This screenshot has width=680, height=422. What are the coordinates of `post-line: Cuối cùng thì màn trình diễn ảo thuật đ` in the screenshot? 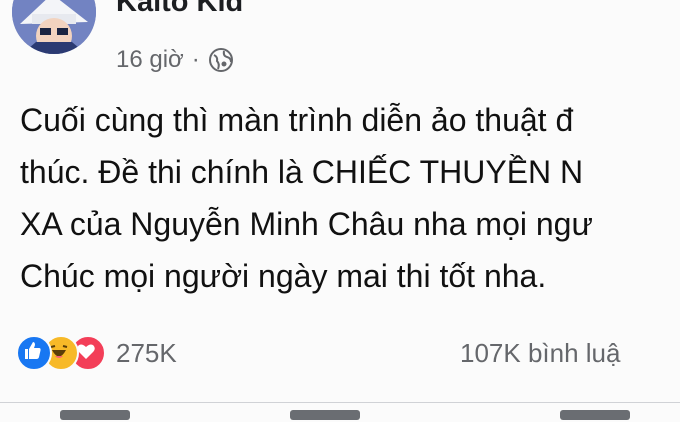 It's located at (297, 120).